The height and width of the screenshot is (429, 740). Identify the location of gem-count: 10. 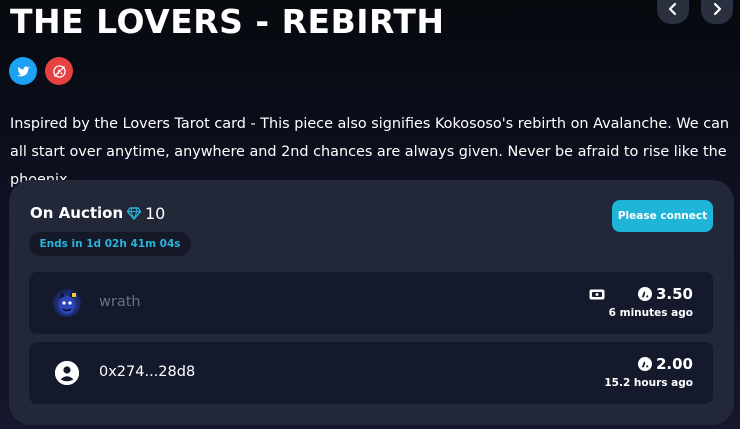
(155, 213).